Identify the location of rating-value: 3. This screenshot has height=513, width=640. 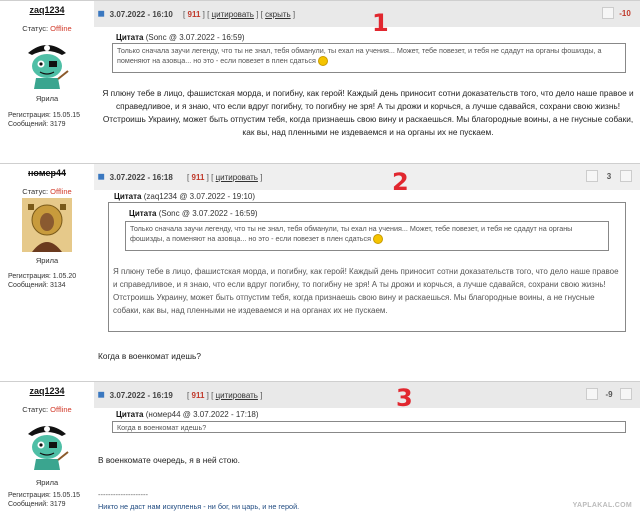
(609, 176).